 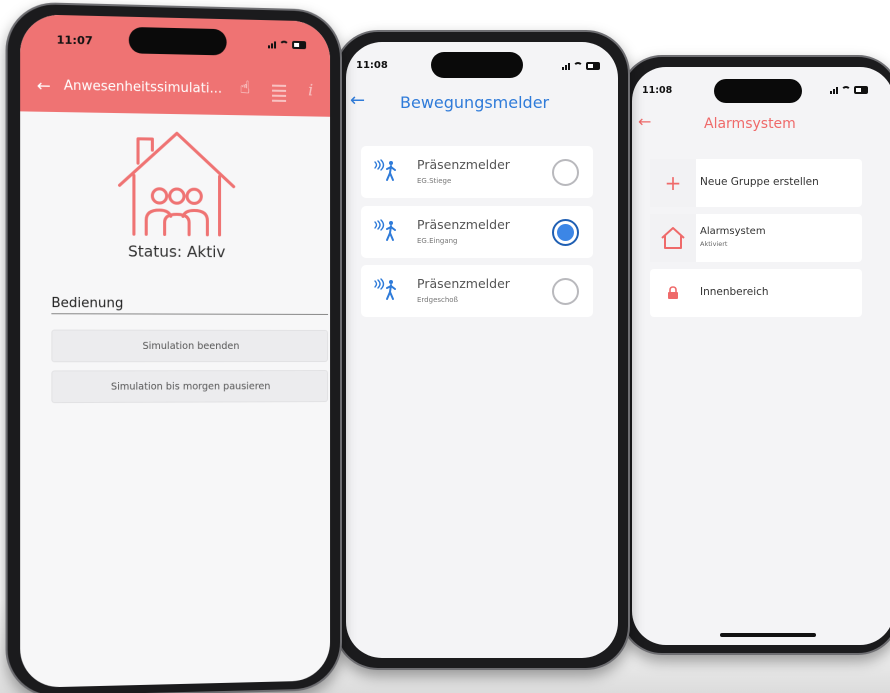 I want to click on simulation-beenden-button: Simulation beenden, so click(x=189, y=346).